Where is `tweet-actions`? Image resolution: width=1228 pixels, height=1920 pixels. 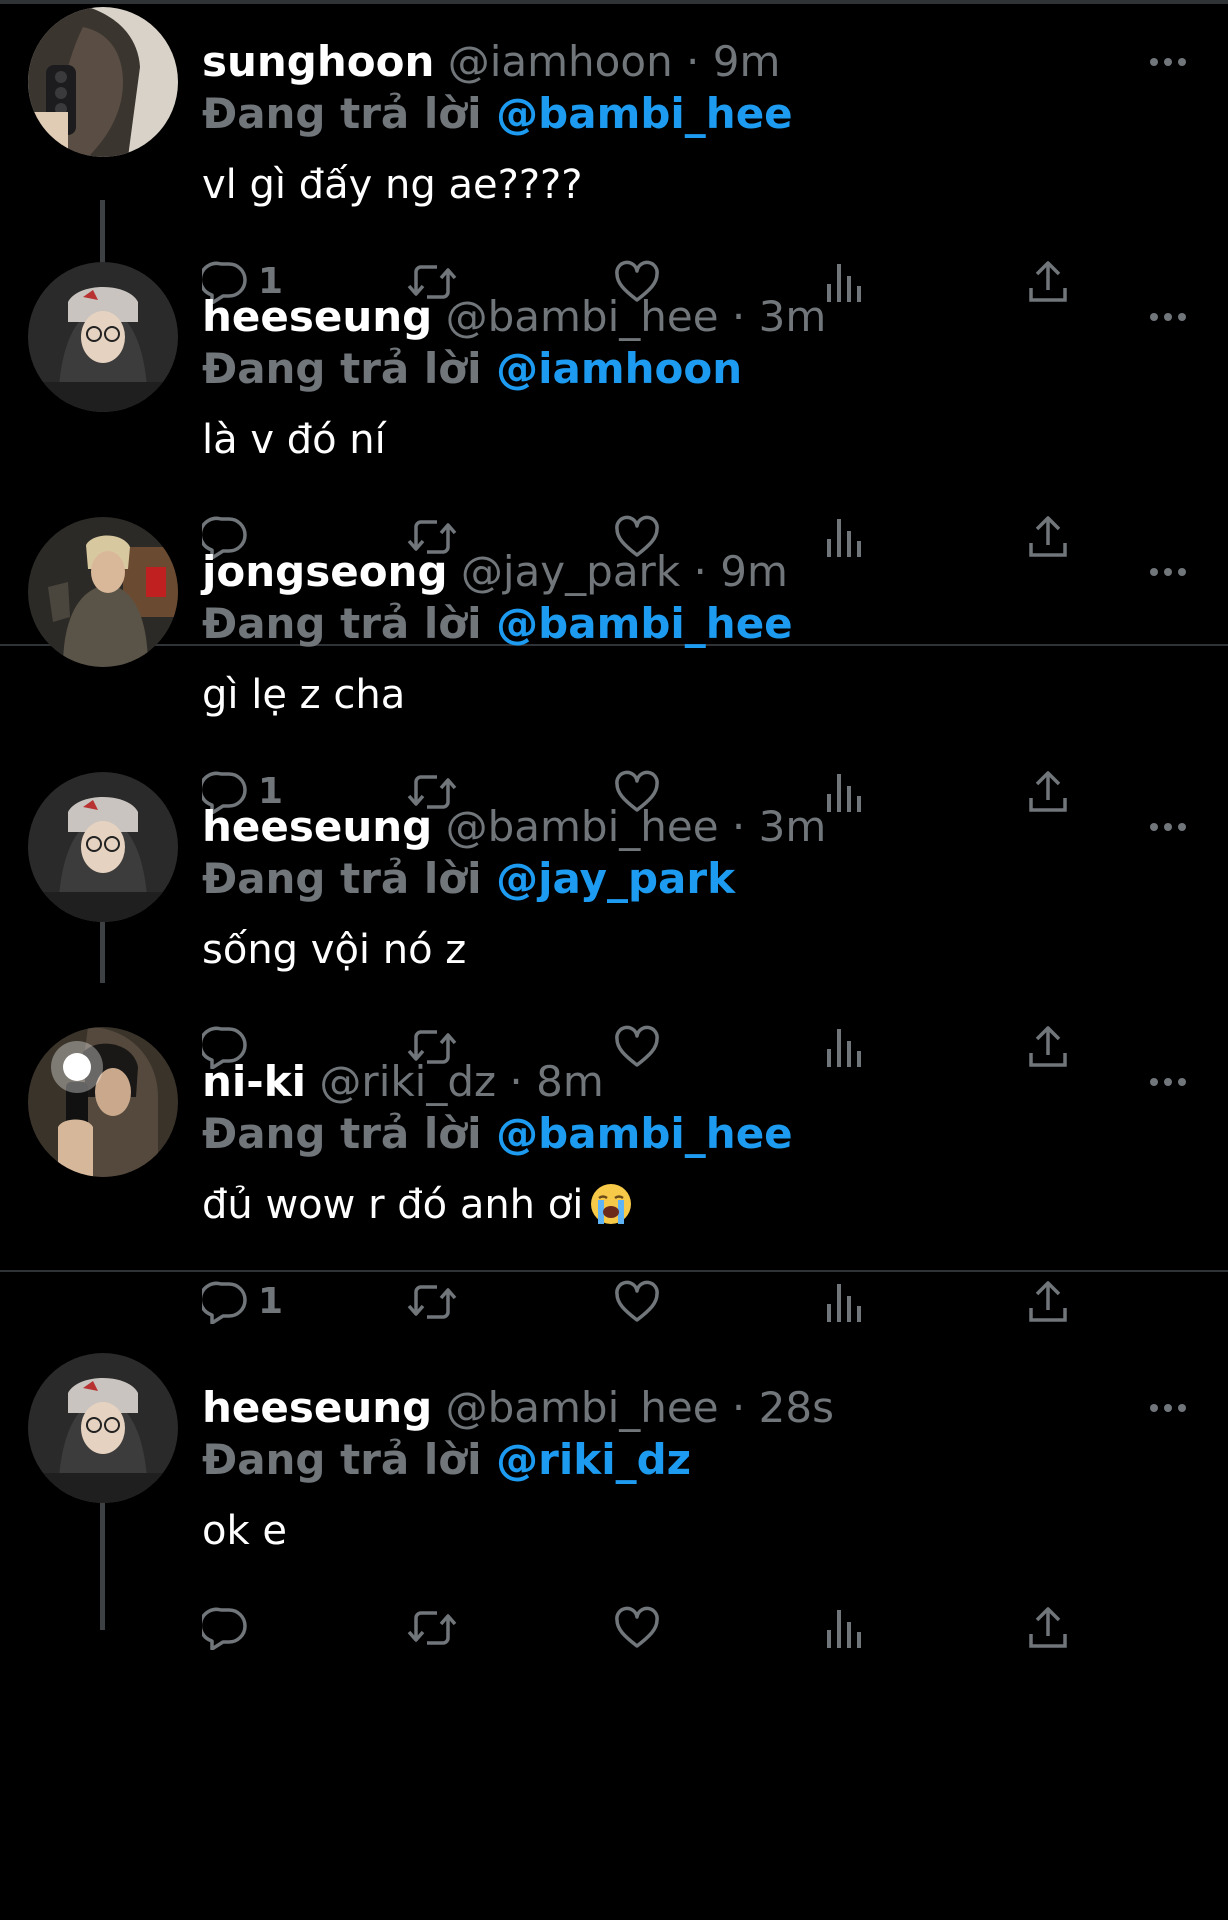
tweet-actions is located at coordinates (614, 1628).